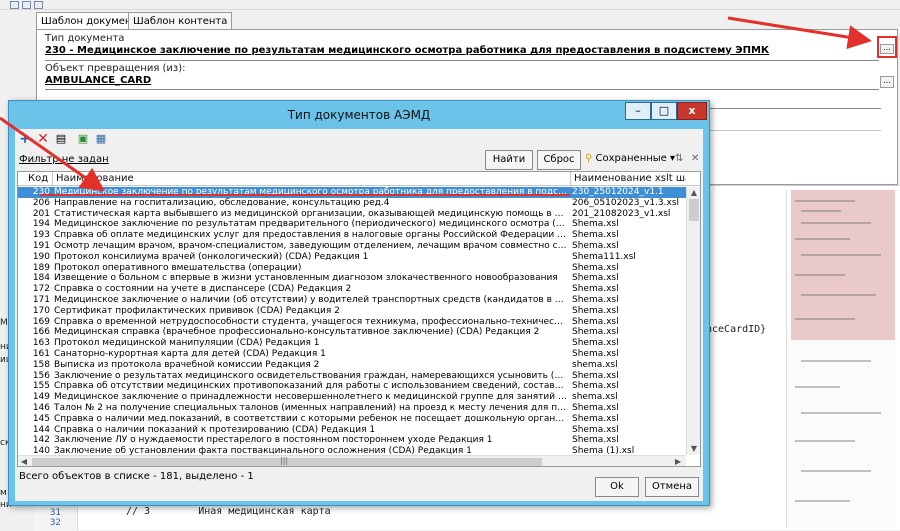 This screenshot has height=531, width=900. Describe the element at coordinates (630, 178) in the screenshot. I see `column-header-template: Наименование xslt шаблона доку` at that location.